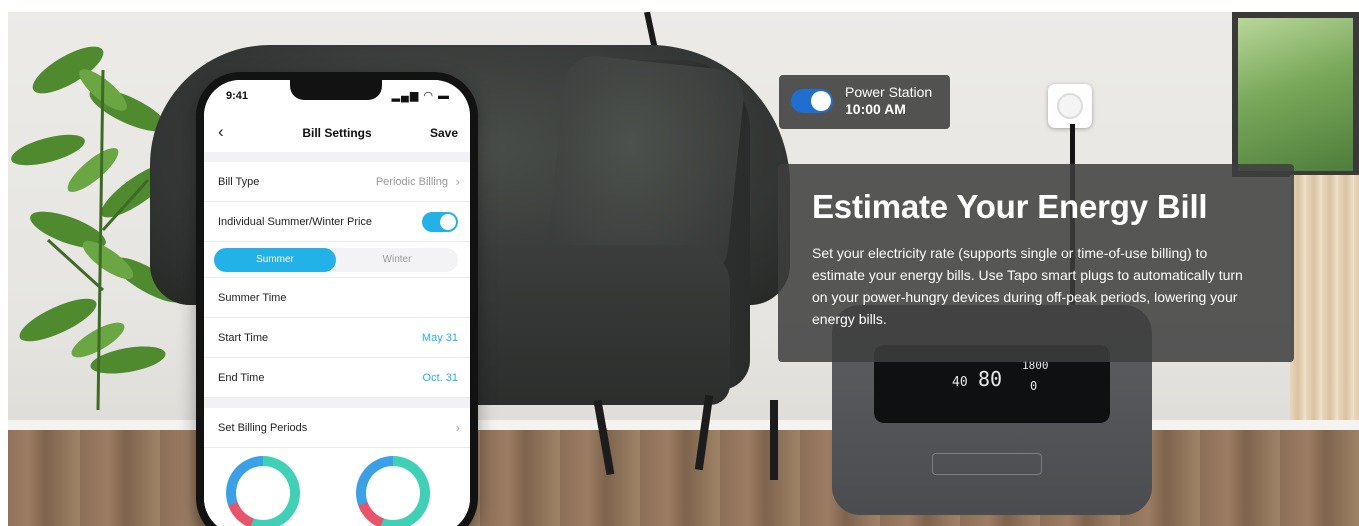  Describe the element at coordinates (411, 182) in the screenshot. I see `bill-type-value: Periodic Billing` at that location.